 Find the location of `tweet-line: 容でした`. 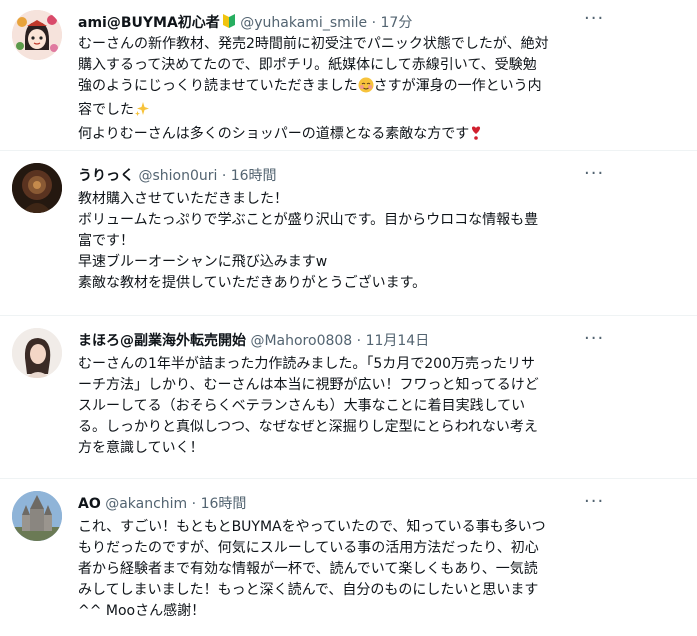

tweet-line: 容でした is located at coordinates (378, 112).